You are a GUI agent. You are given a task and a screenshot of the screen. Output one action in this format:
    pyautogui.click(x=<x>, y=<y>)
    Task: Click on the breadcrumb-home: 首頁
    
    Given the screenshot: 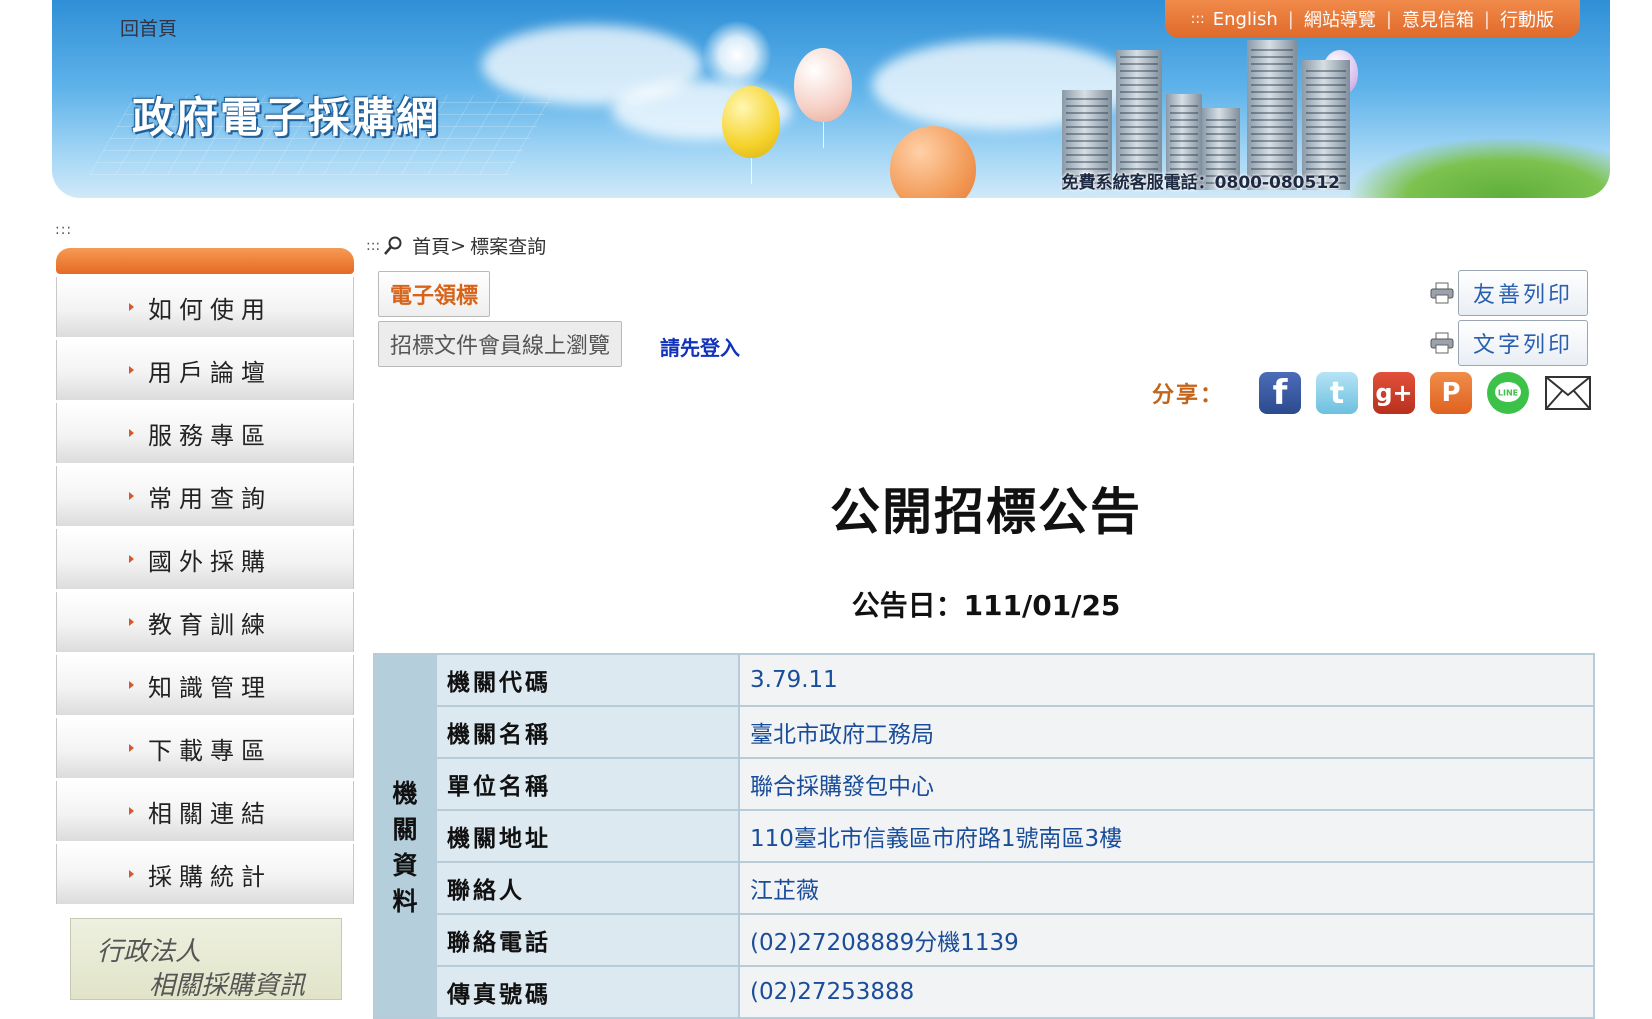 What is the action you would take?
    pyautogui.click(x=431, y=245)
    